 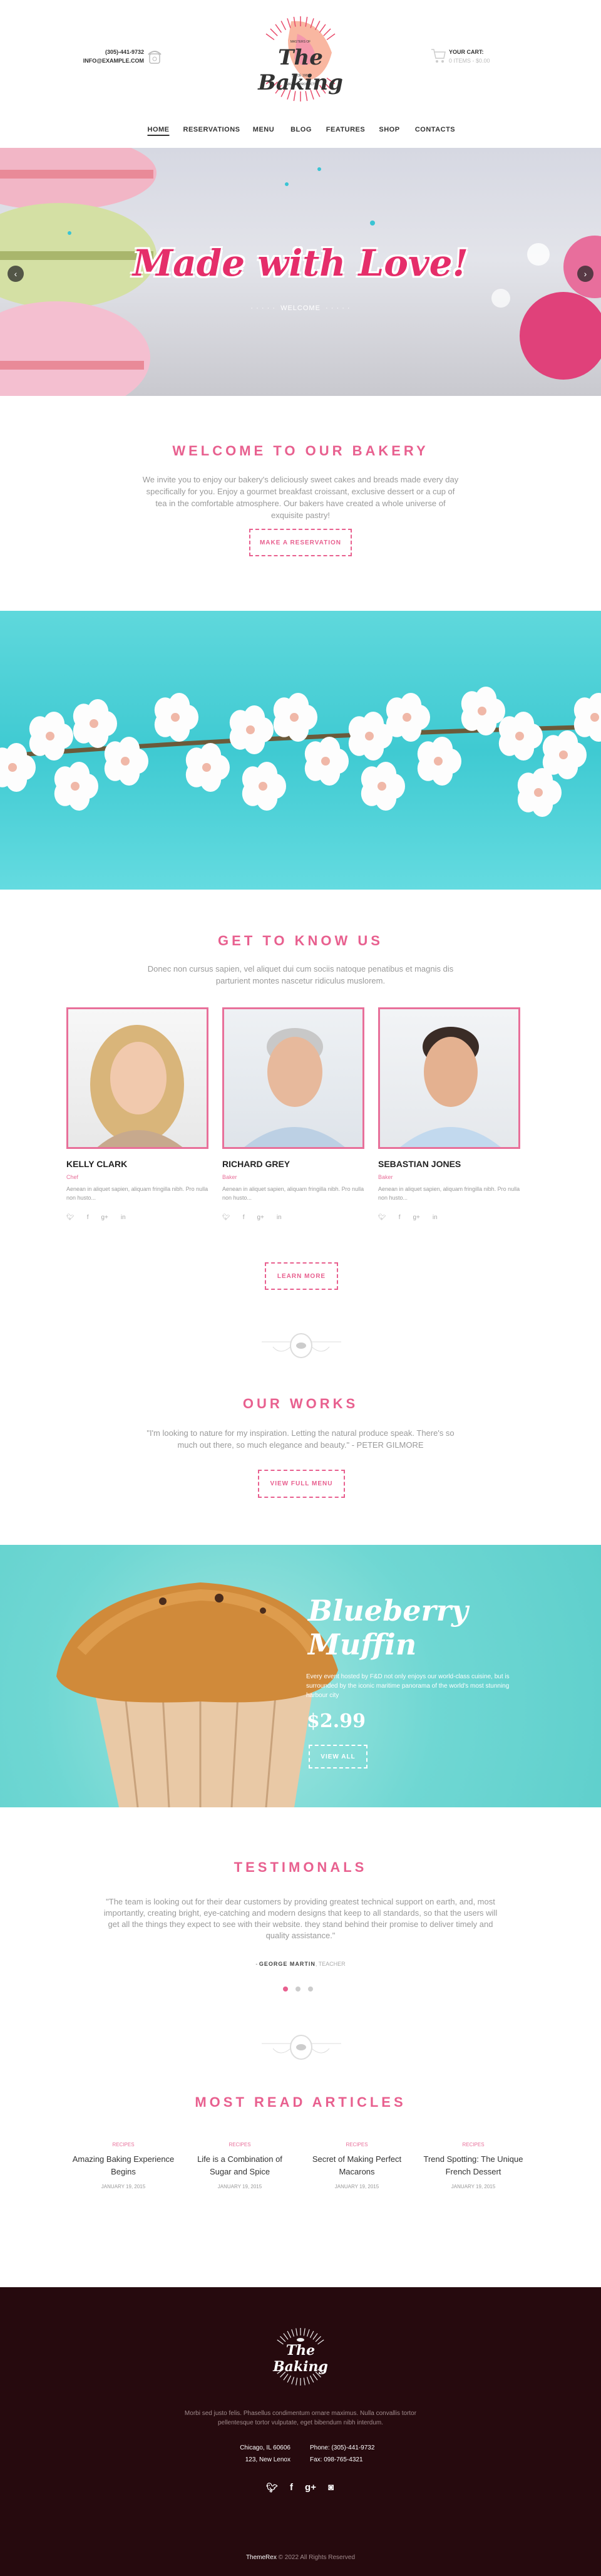 I want to click on address-line1: Chicago, IL 60606, so click(x=265, y=2447).